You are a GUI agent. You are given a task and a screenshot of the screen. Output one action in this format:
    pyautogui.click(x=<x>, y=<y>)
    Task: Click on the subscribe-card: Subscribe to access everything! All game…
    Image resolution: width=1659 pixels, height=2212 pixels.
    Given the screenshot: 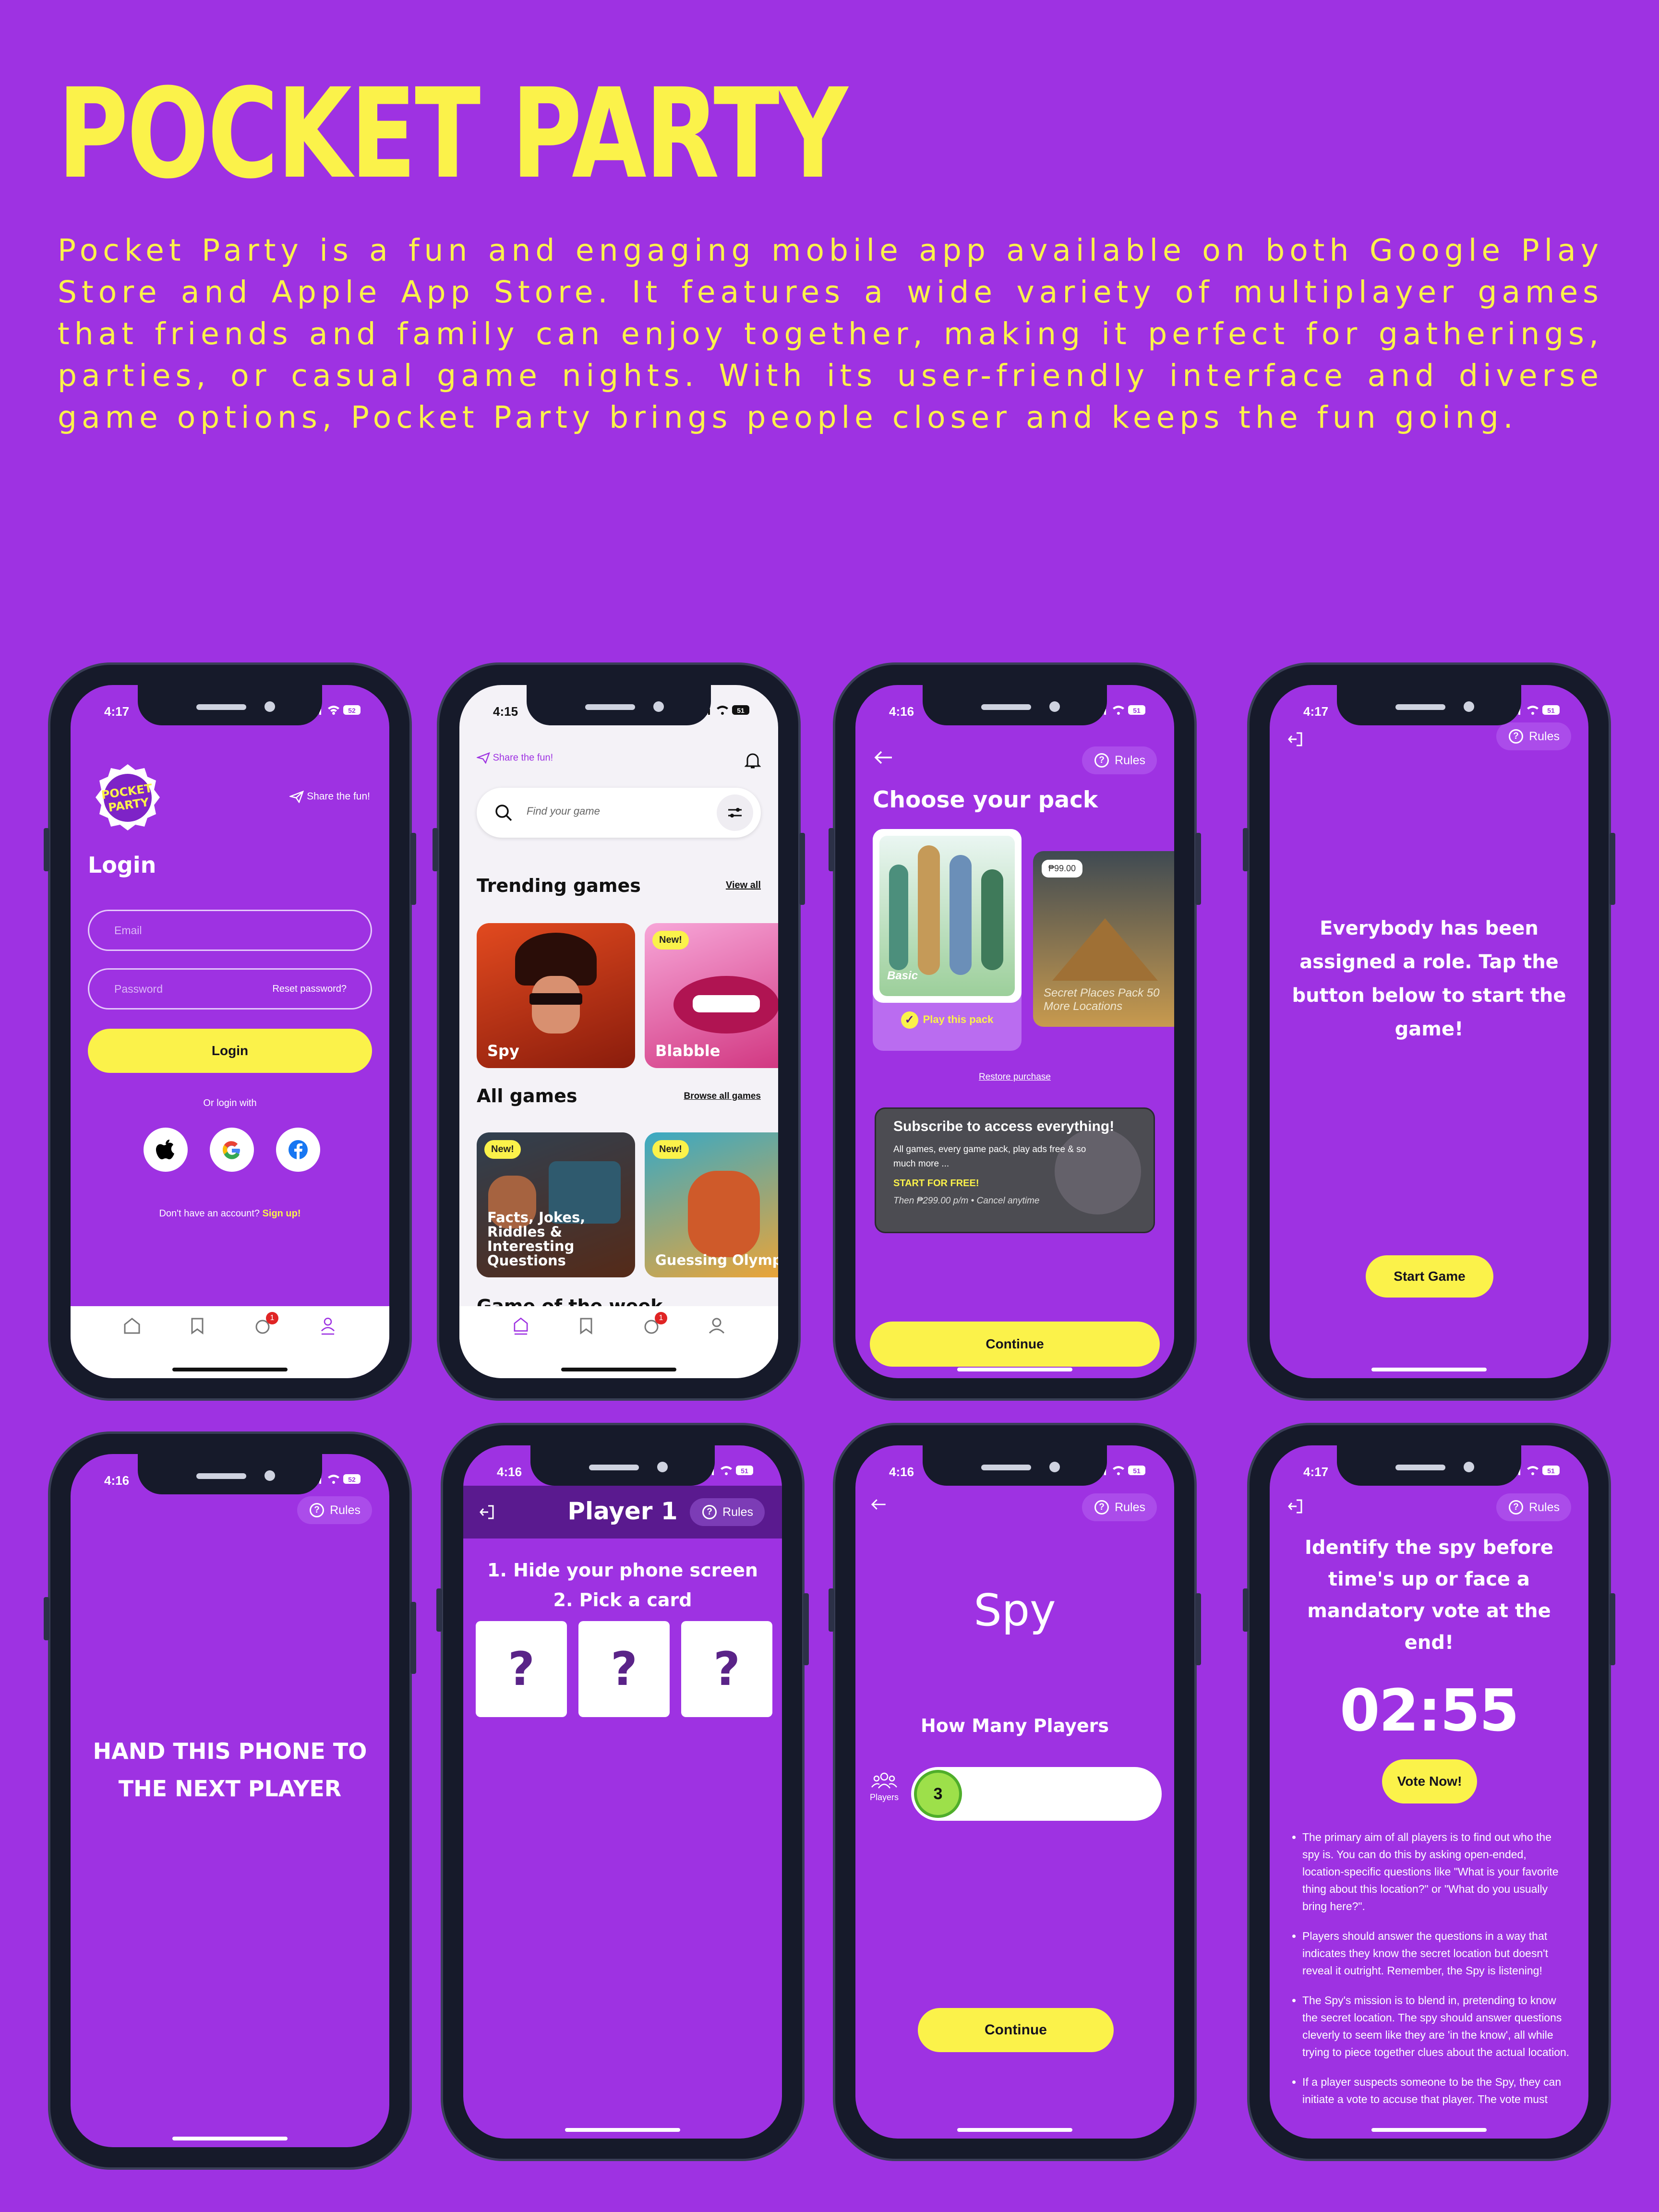 What is the action you would take?
    pyautogui.click(x=1015, y=1170)
    